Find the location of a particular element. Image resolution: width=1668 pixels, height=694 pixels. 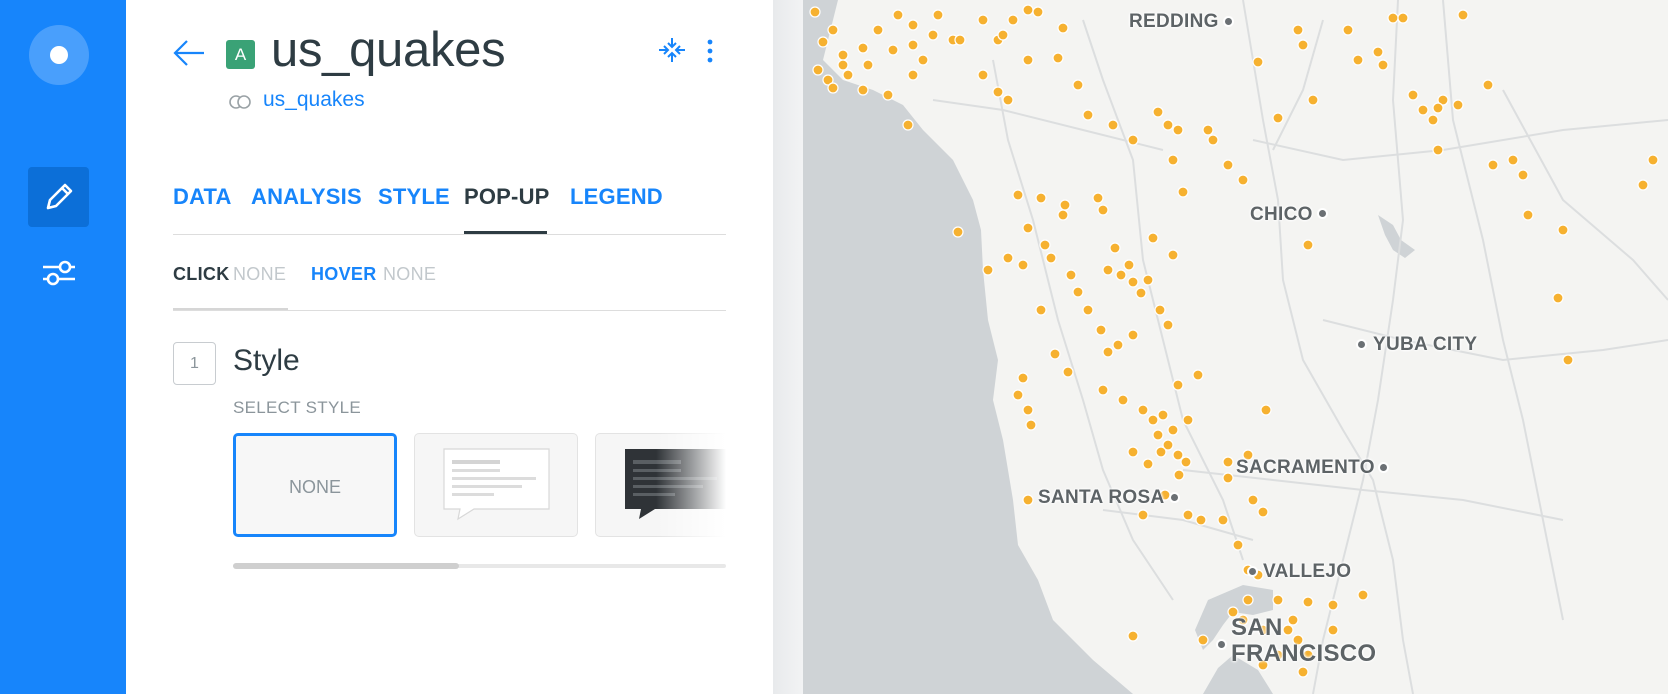

carto-logo-icon is located at coordinates (59, 55).